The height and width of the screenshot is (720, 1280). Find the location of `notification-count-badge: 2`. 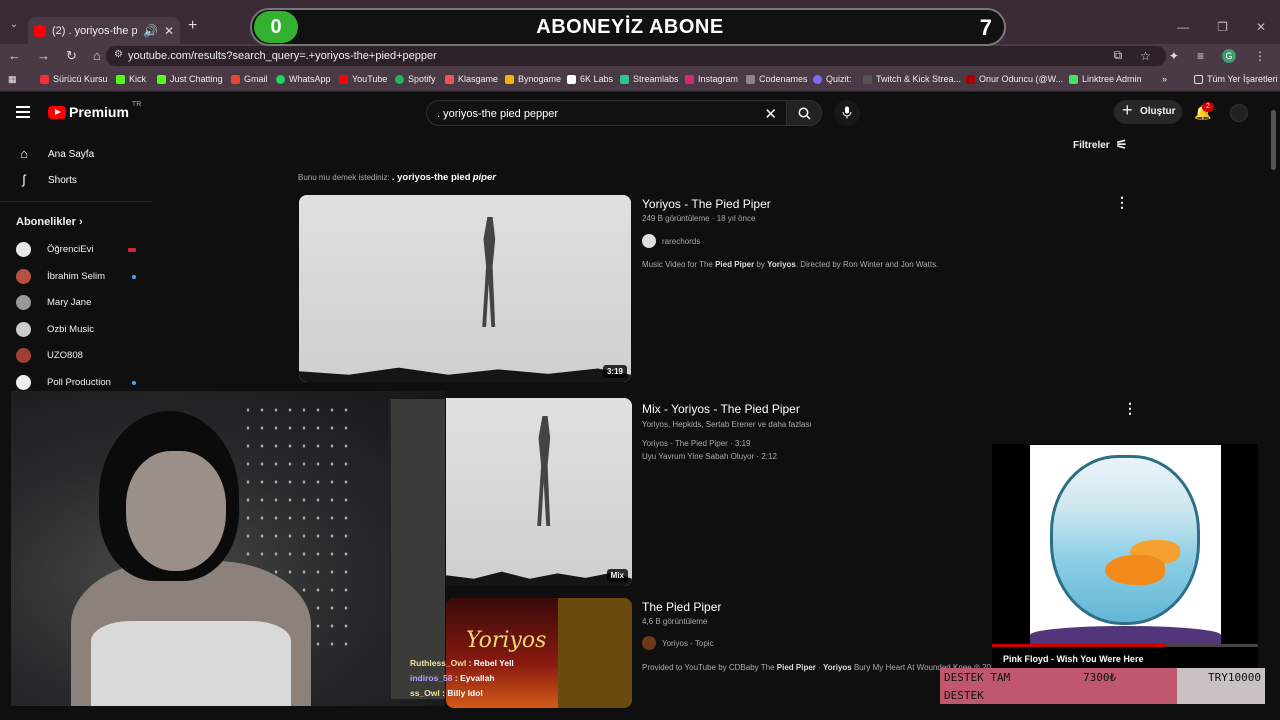

notification-count-badge: 2 is located at coordinates (1208, 107).